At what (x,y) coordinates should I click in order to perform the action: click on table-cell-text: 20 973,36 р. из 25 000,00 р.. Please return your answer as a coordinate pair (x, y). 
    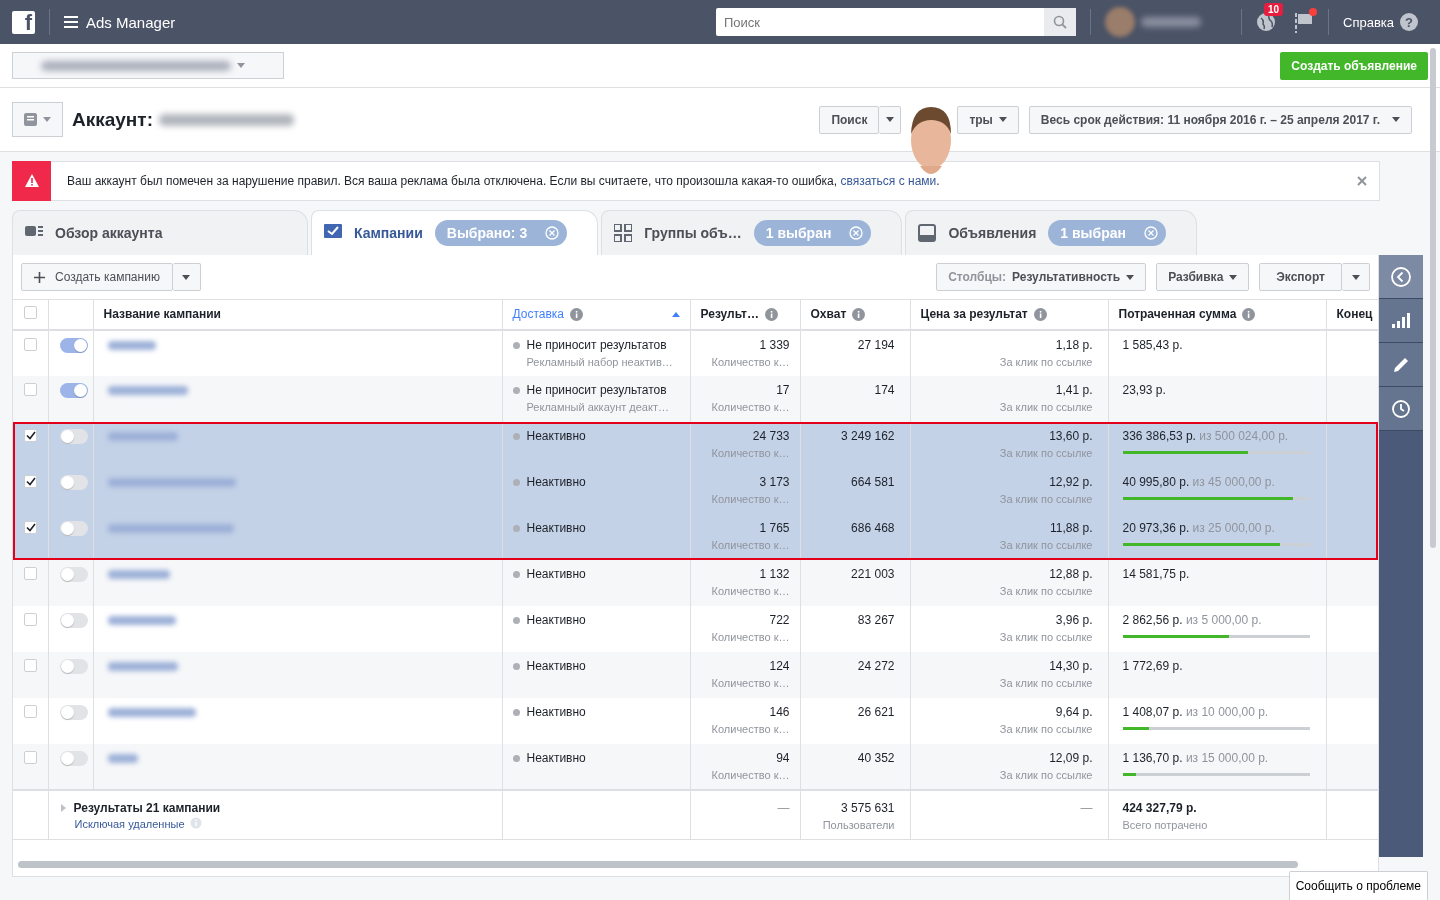
    Looking at the image, I should click on (1199, 527).